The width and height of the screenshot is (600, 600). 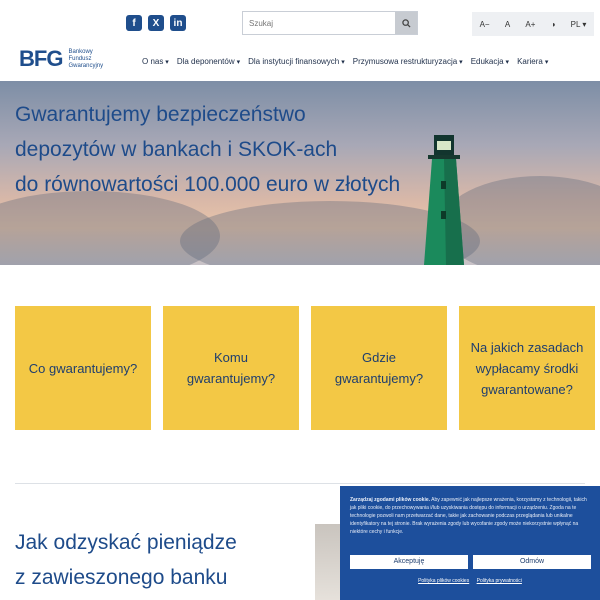 I want to click on logo: BFG Bankowy Fundusz Gwarancyjny, so click(x=61, y=59).